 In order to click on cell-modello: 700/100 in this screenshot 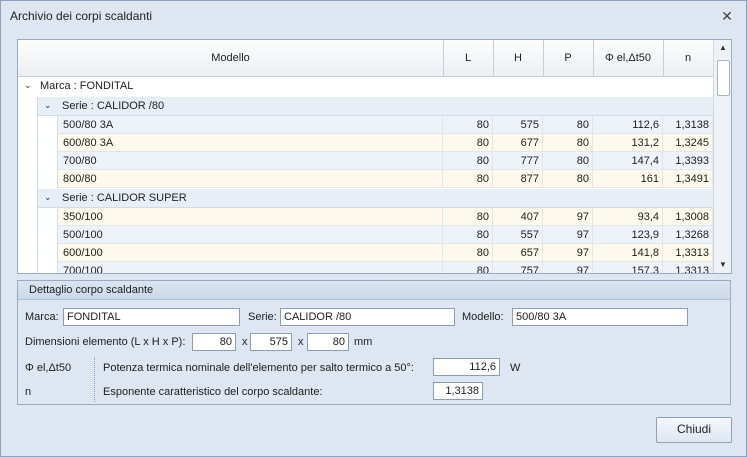, I will do `click(250, 267)`.